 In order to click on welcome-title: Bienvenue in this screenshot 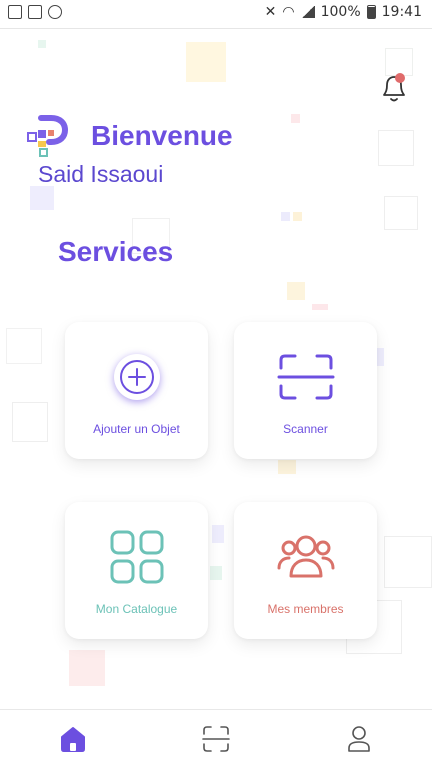, I will do `click(162, 135)`.